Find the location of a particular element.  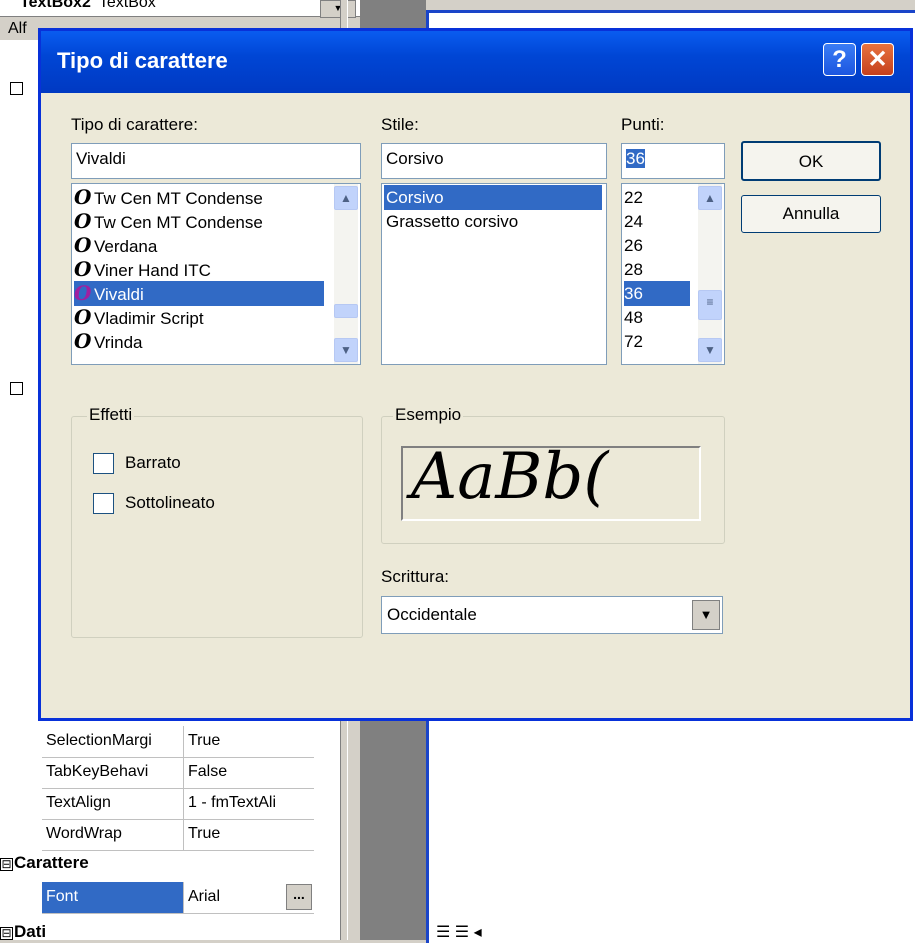

strikeout-label: Barrato is located at coordinates (153, 463).